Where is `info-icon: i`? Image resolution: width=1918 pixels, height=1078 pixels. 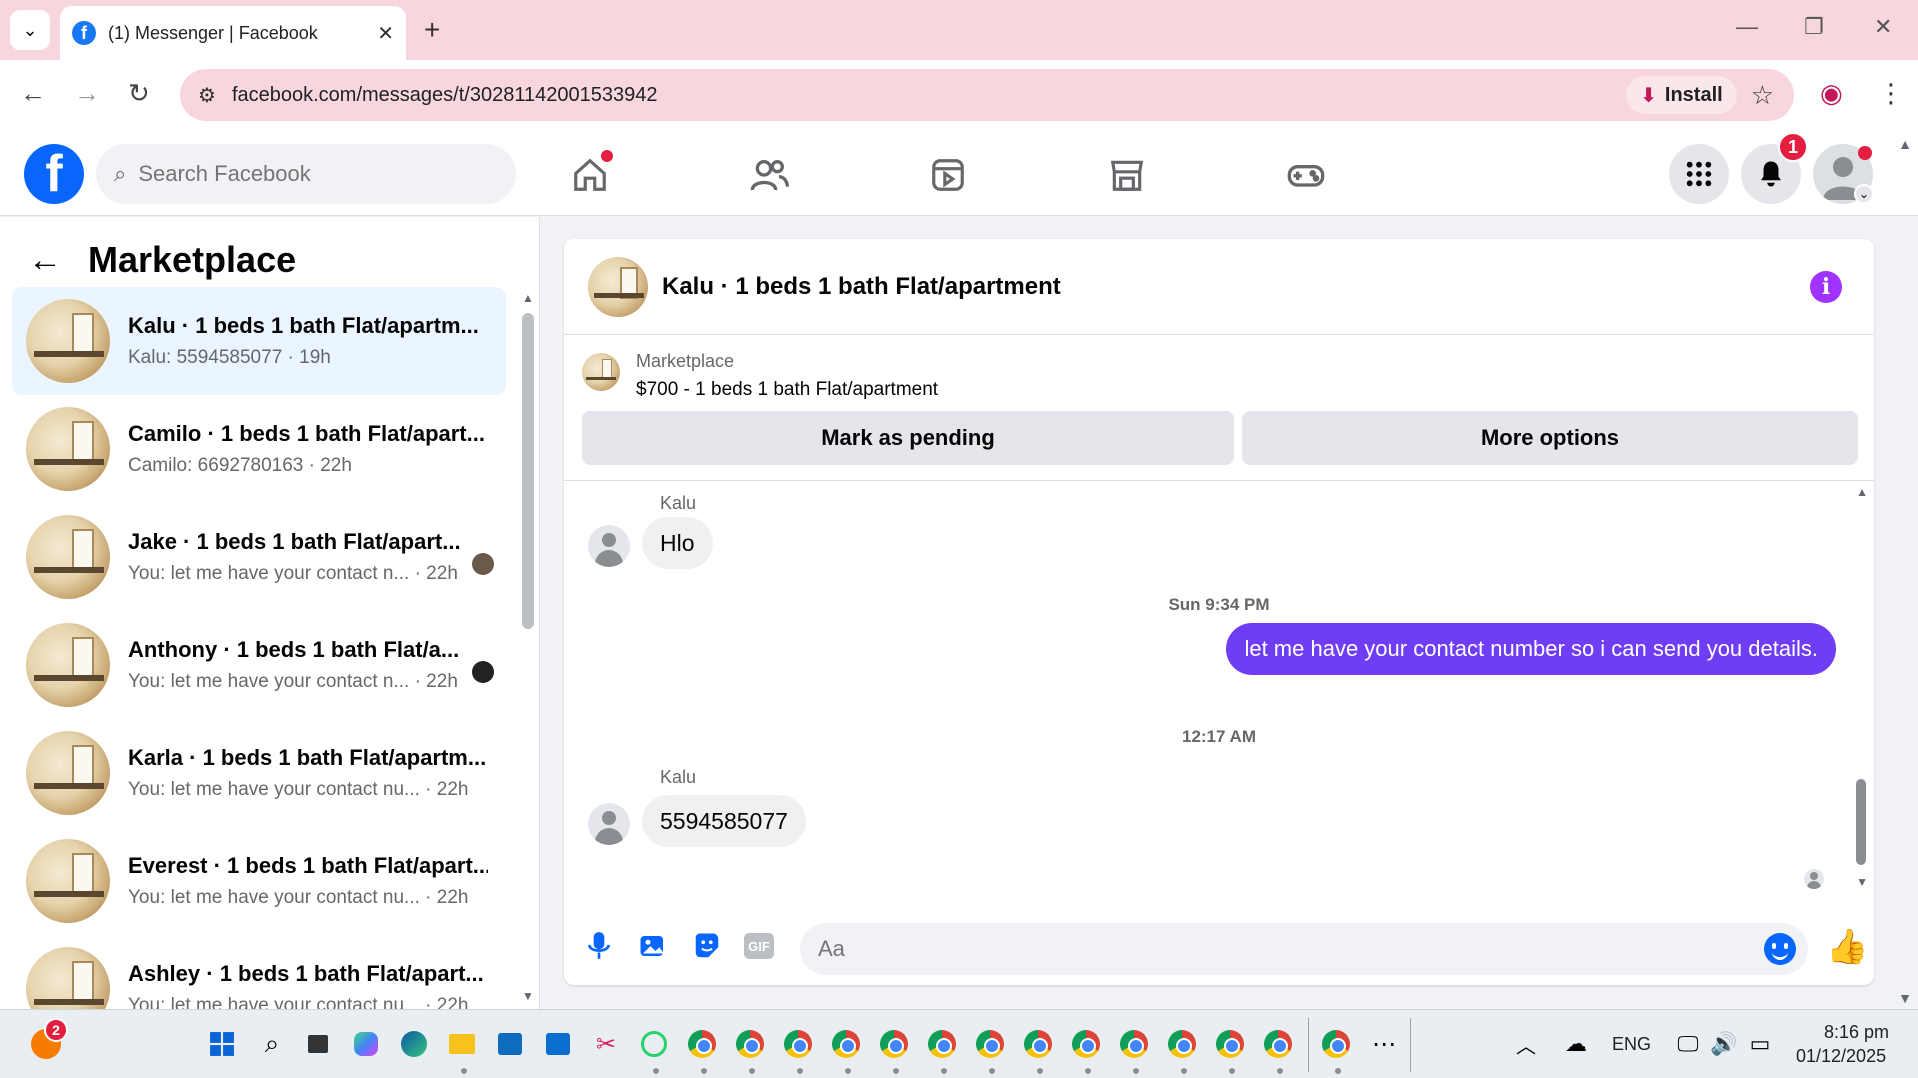 info-icon: i is located at coordinates (1826, 287).